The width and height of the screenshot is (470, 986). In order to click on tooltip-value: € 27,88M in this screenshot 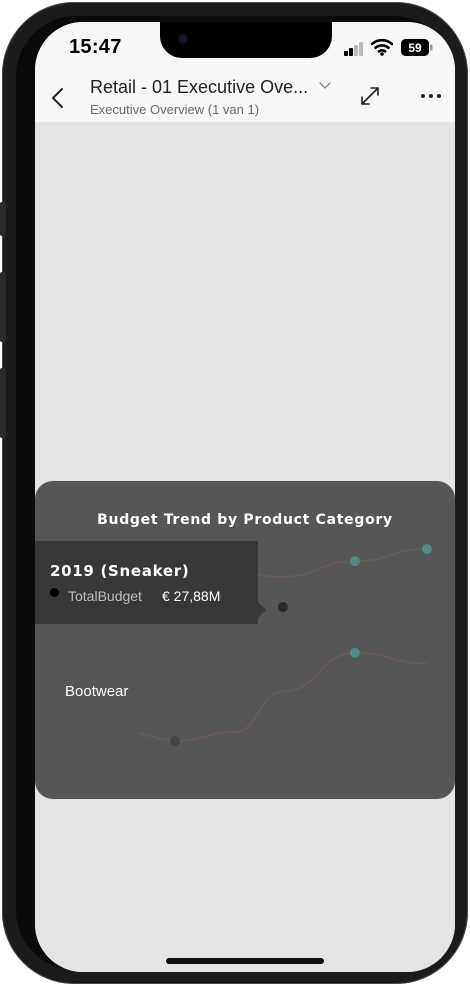, I will do `click(191, 596)`.